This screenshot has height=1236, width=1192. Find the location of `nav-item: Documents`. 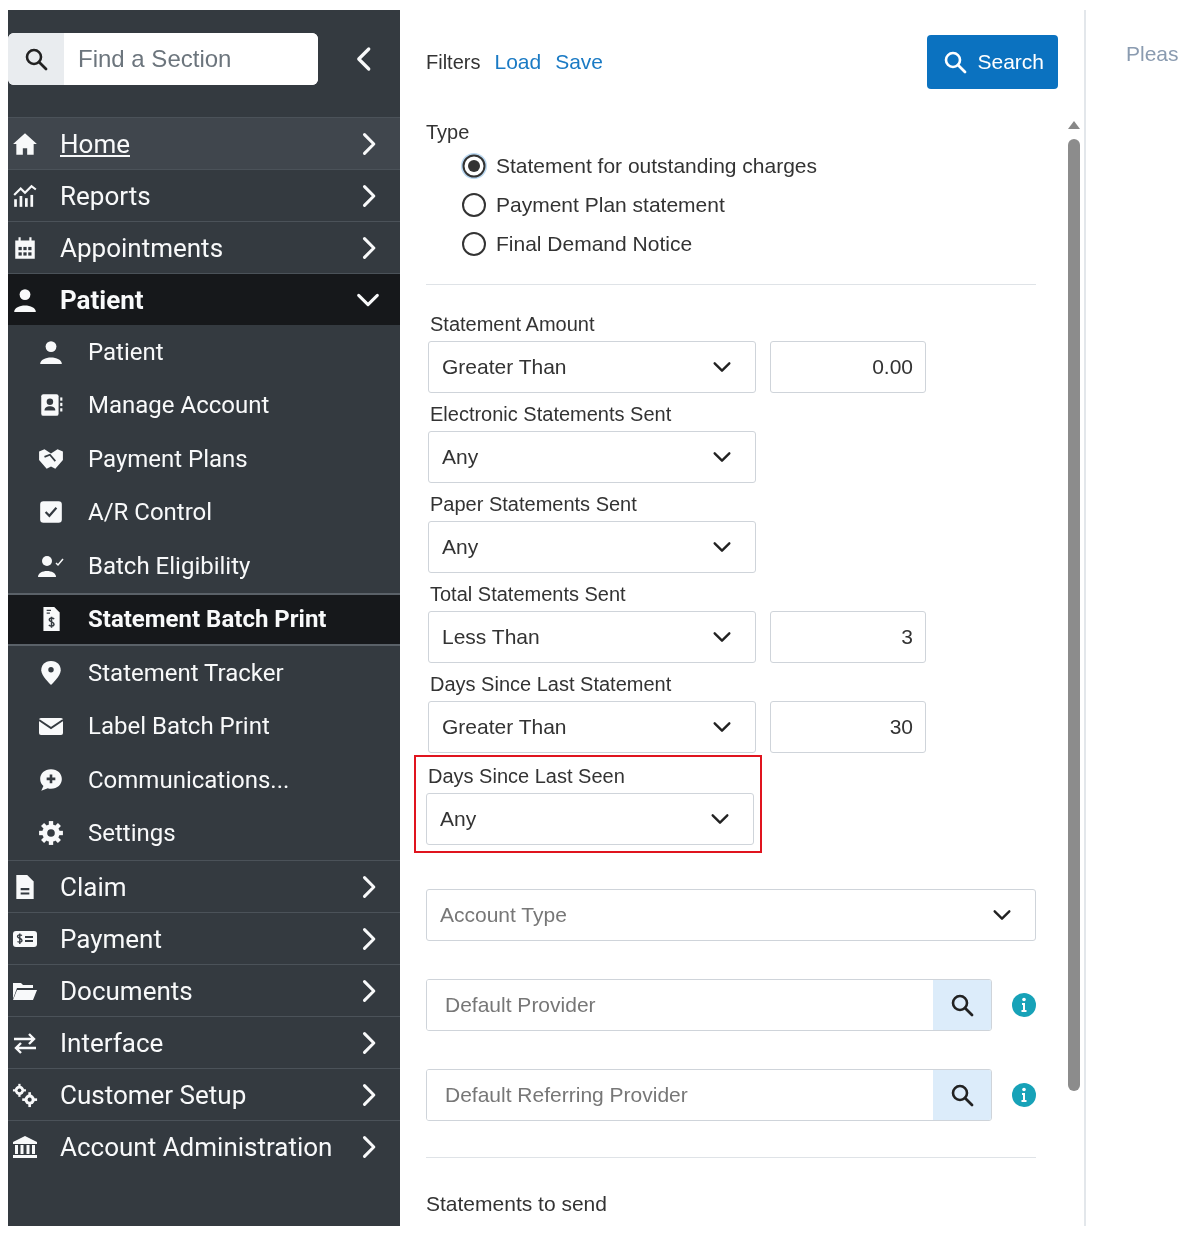

nav-item: Documents is located at coordinates (204, 990).